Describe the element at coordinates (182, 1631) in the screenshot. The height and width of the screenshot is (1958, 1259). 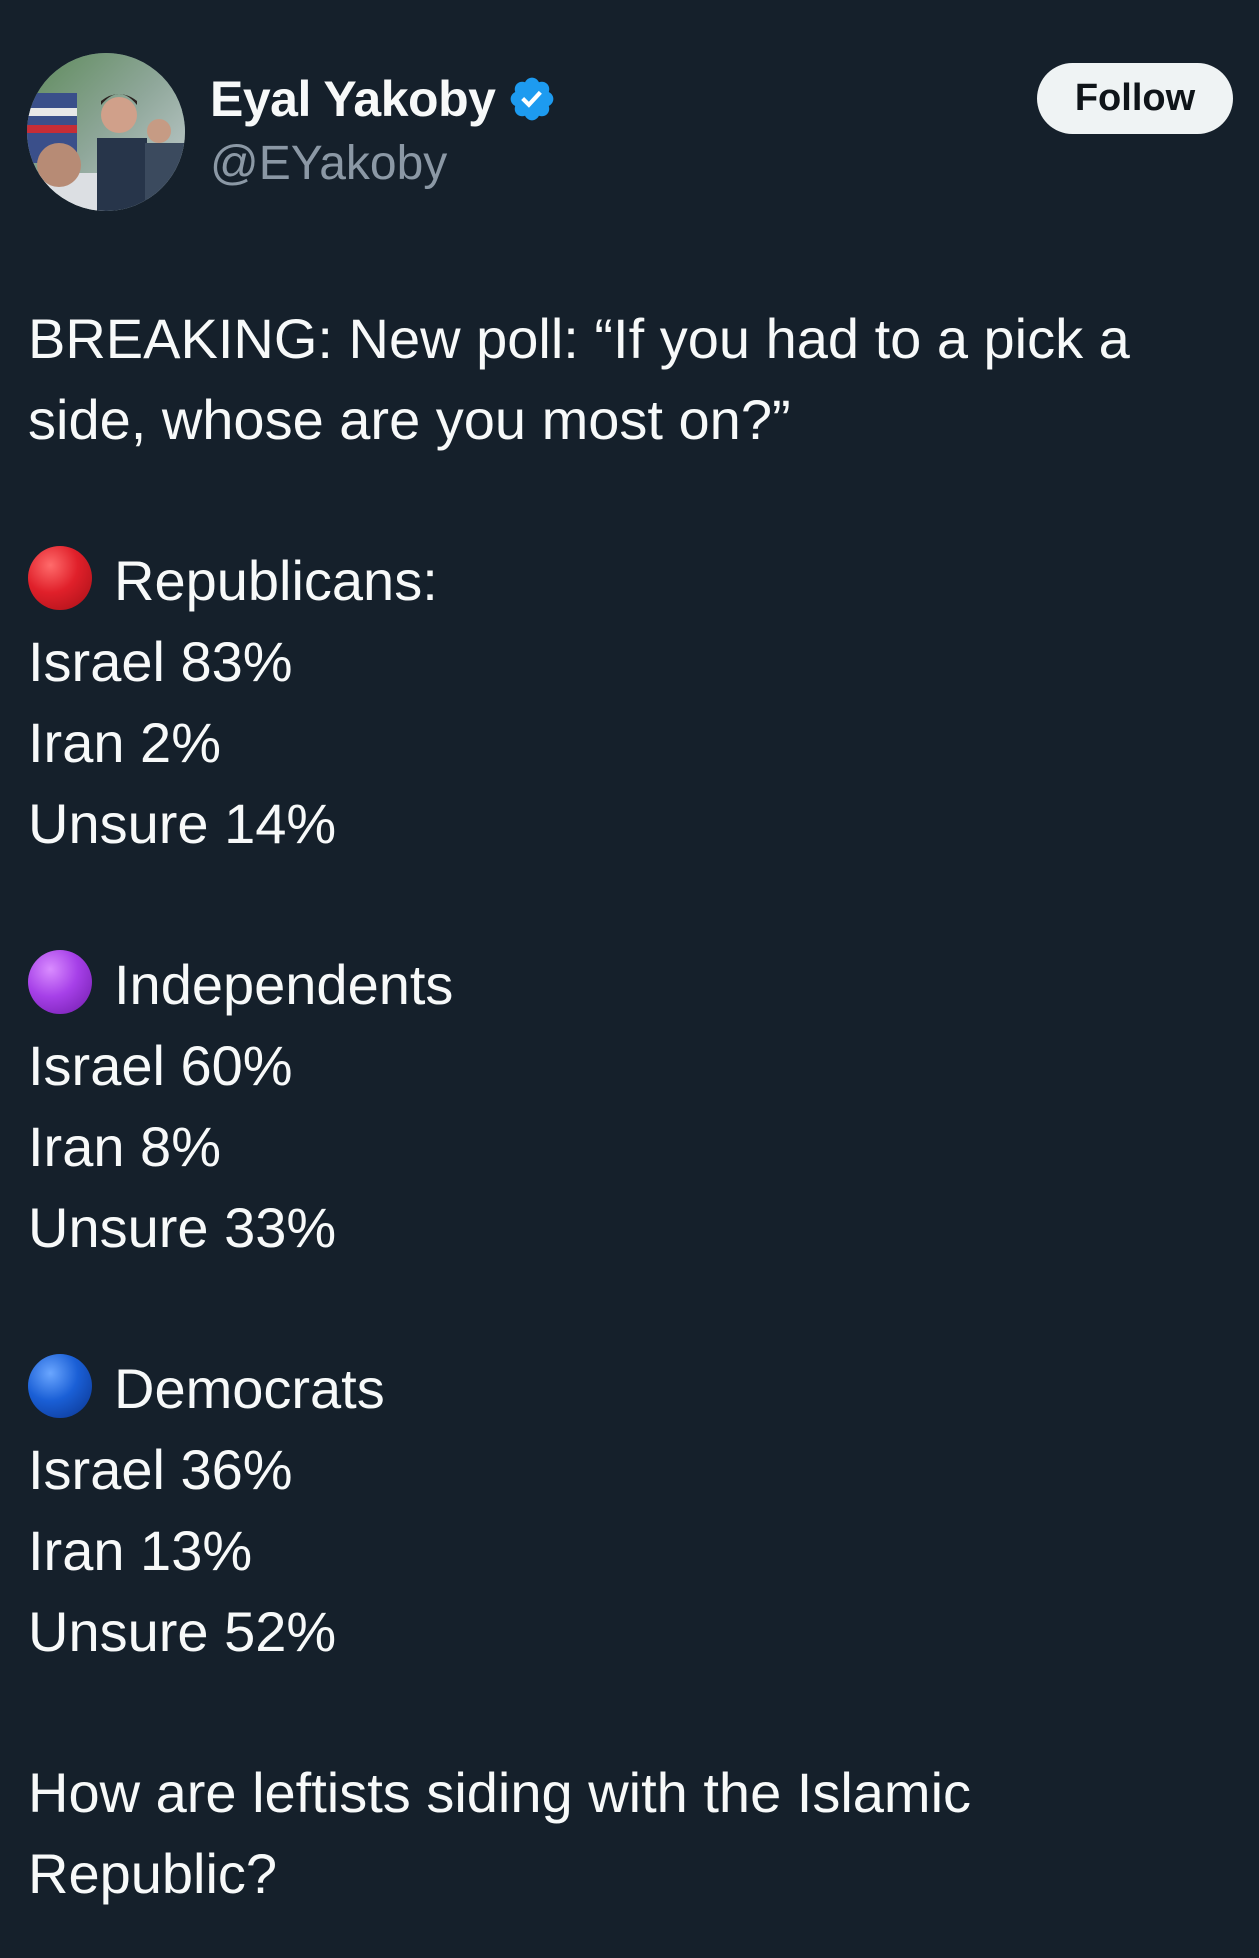
I see `poll-result-line: Unsure 52%` at that location.